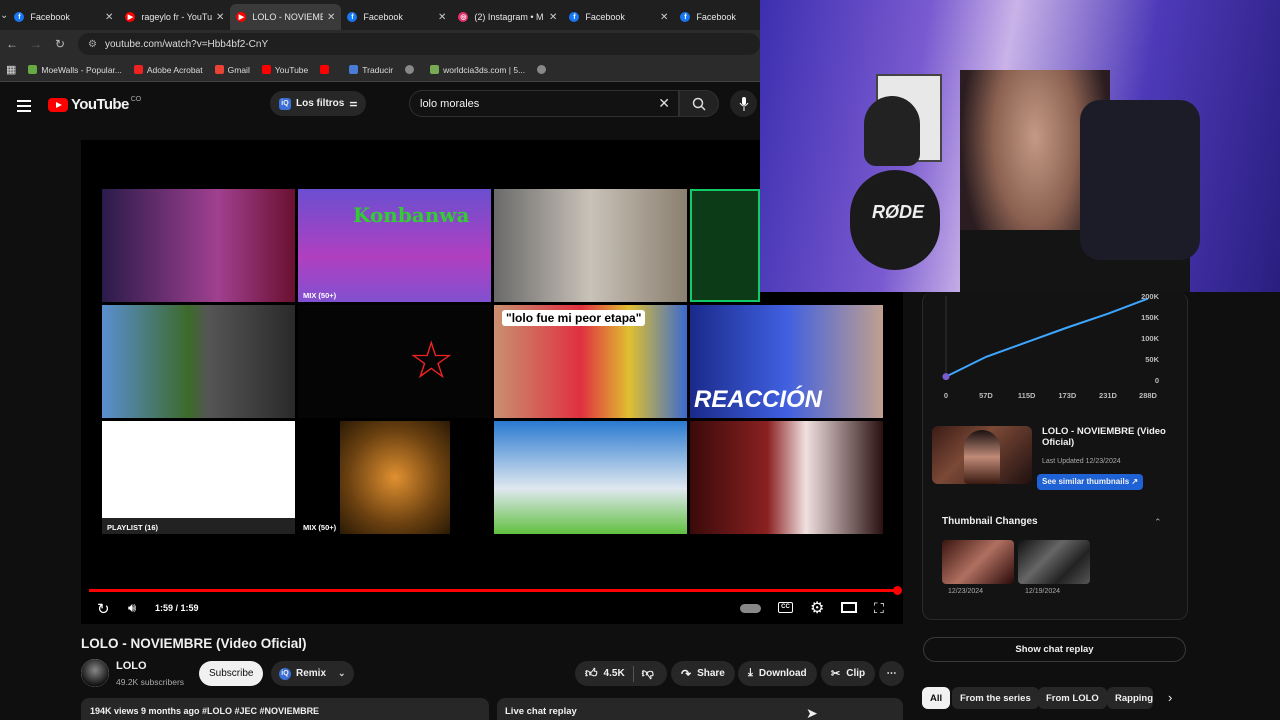  What do you see at coordinates (286, 17) in the screenshot?
I see `browser-tab: ▶ LOLO - NOVIEMB ✕` at bounding box center [286, 17].